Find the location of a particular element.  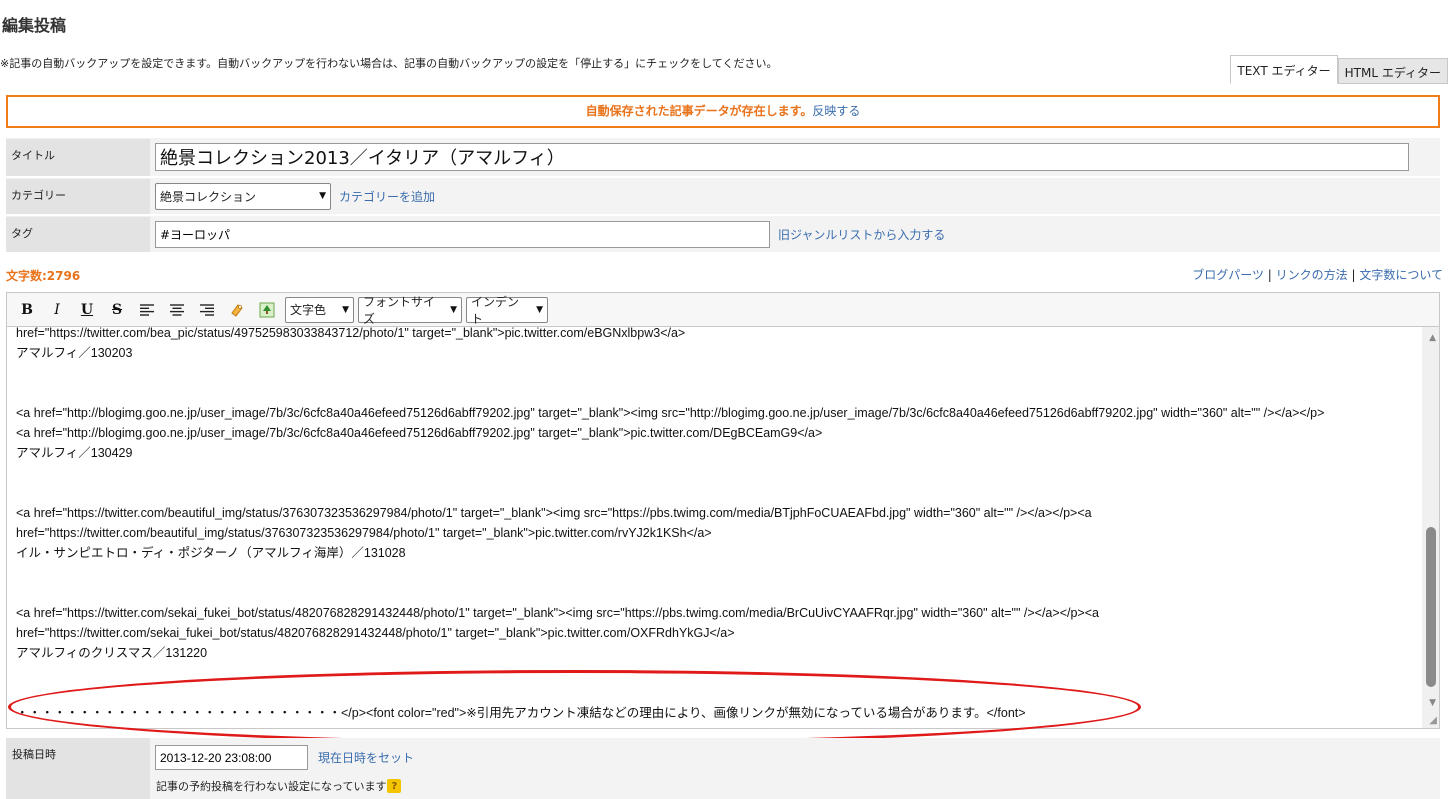

text-color-select: 文字色 ▼ is located at coordinates (319, 309).